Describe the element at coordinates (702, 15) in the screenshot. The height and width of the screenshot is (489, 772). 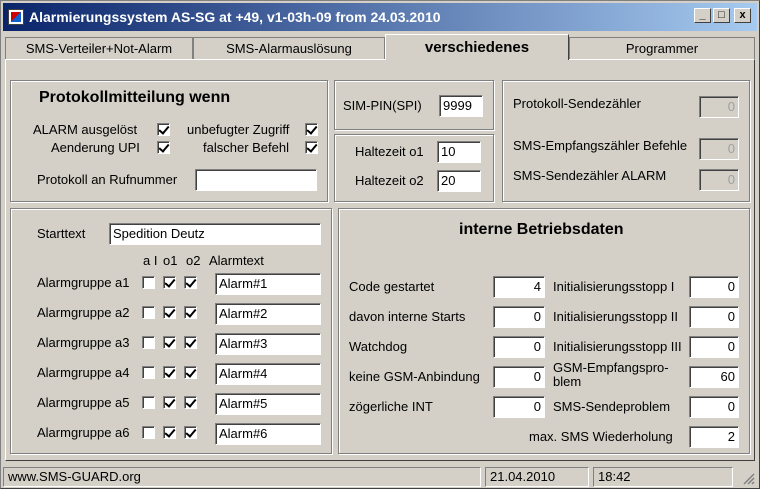
I see `minimize-button: _` at that location.